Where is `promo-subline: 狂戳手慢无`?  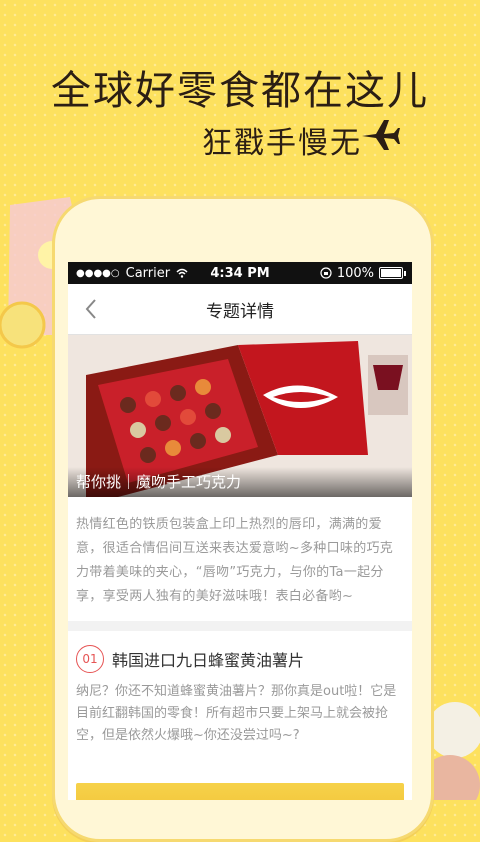
promo-subline: 狂戳手慢无 is located at coordinates (282, 143).